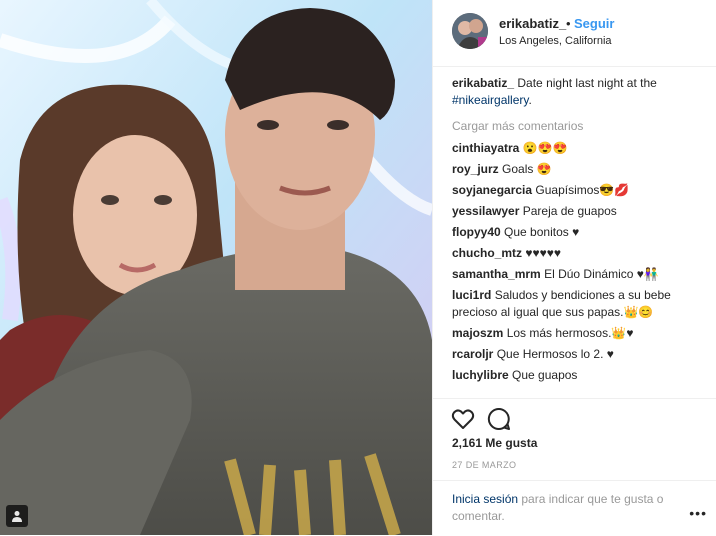 The image size is (716, 536). I want to click on comment-text: Que guapos, so click(545, 375).